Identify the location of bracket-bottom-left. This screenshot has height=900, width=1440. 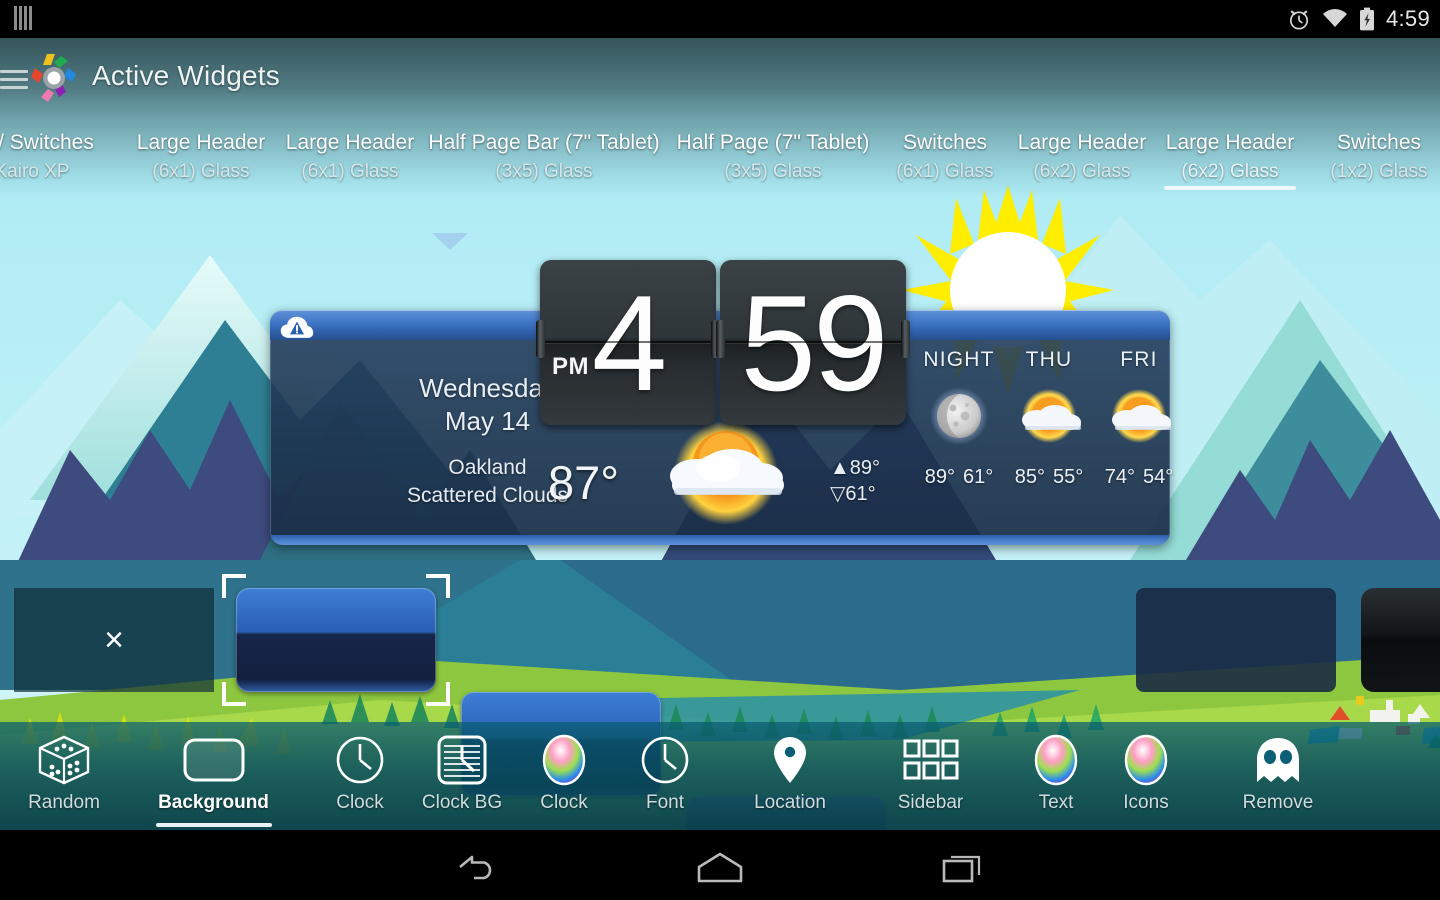
(234, 694).